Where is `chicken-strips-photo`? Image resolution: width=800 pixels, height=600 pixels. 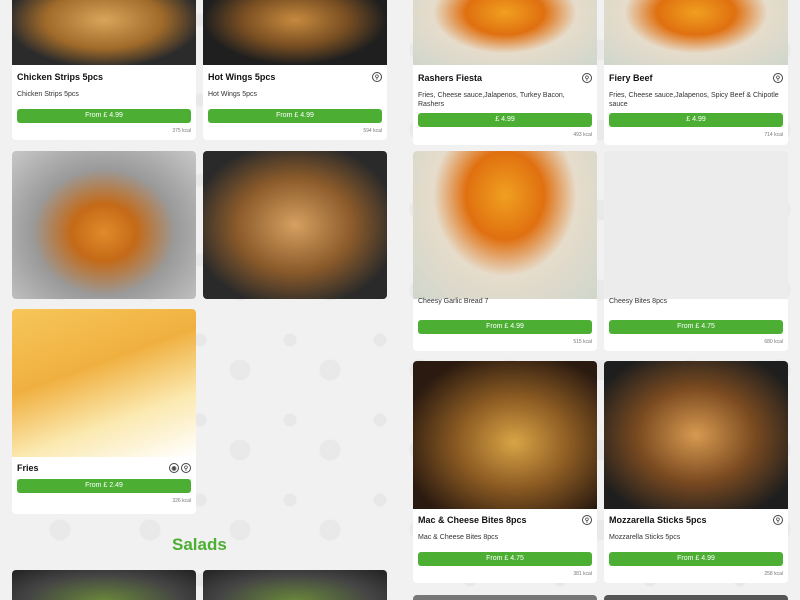 chicken-strips-photo is located at coordinates (104, 32).